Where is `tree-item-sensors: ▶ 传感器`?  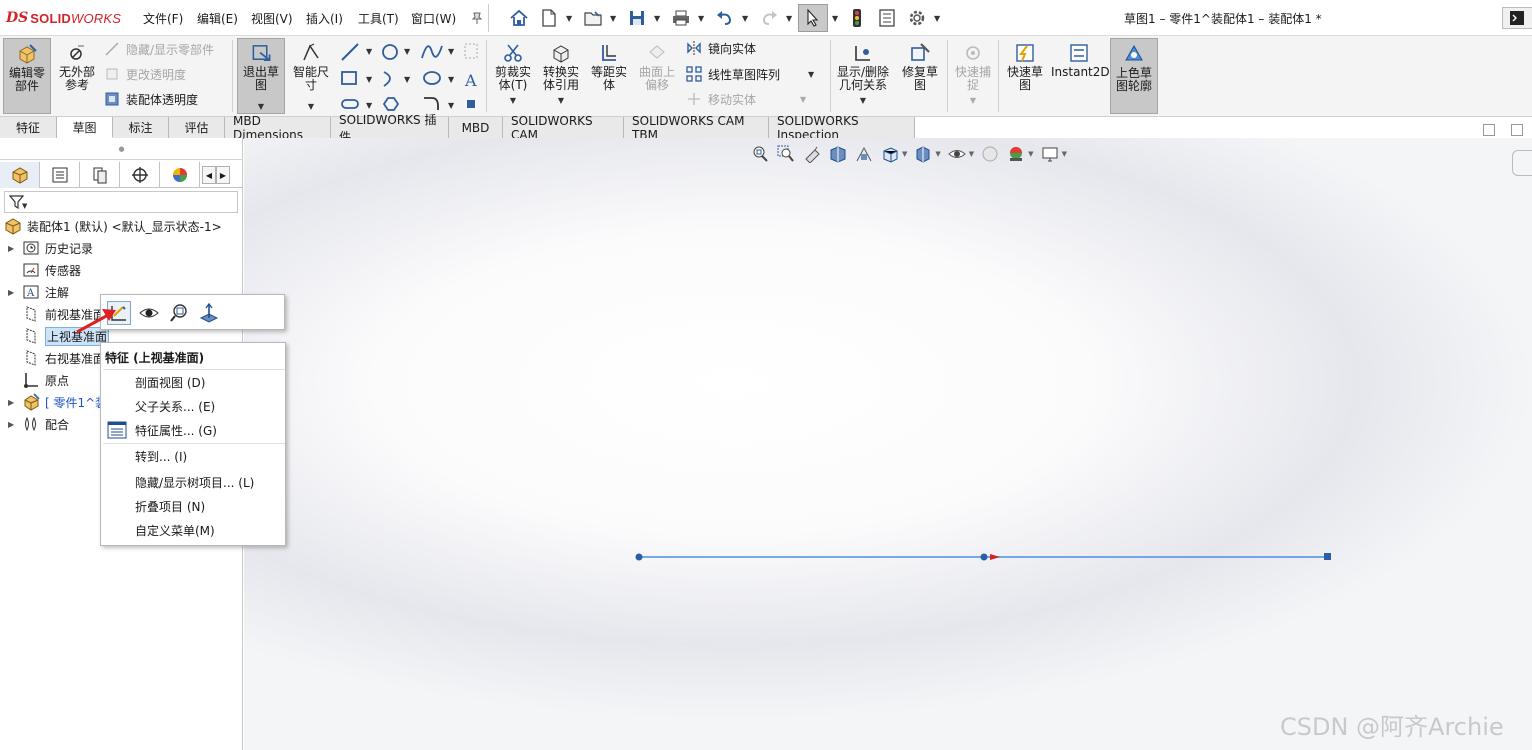
tree-item-sensors: ▶ 传感器 is located at coordinates (40, 270).